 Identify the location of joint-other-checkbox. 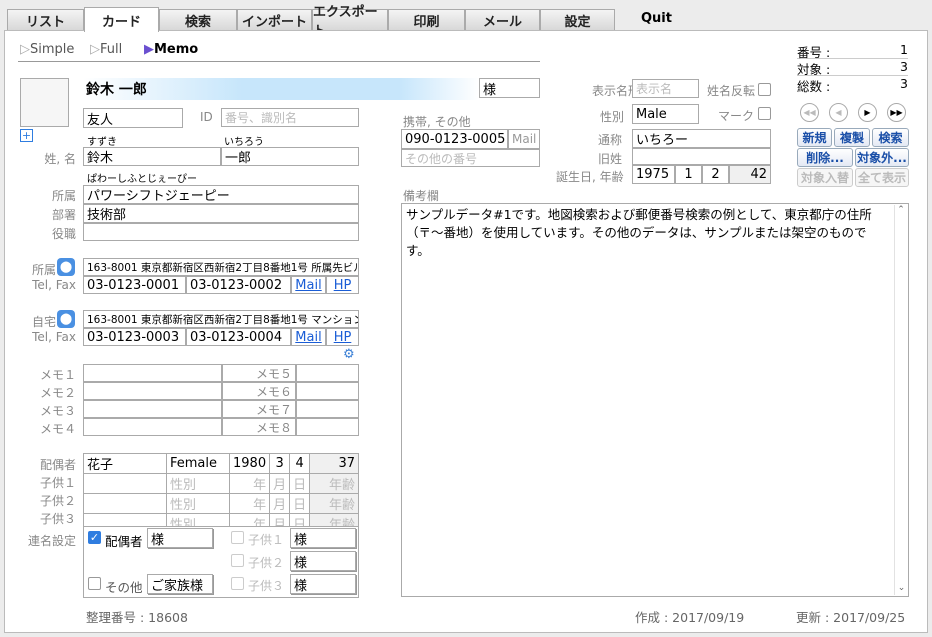
(94, 583).